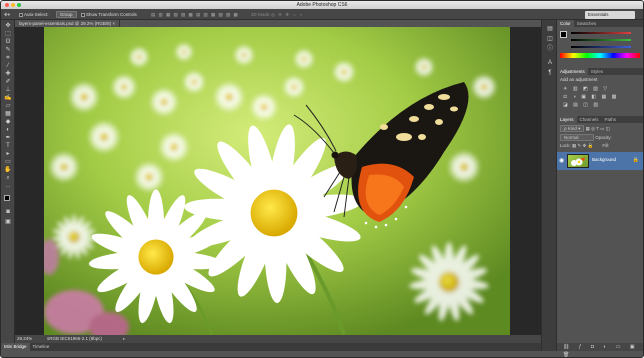 This screenshot has width=644, height=358. Describe the element at coordinates (567, 119) in the screenshot. I see `tab-layers: Layers` at that location.